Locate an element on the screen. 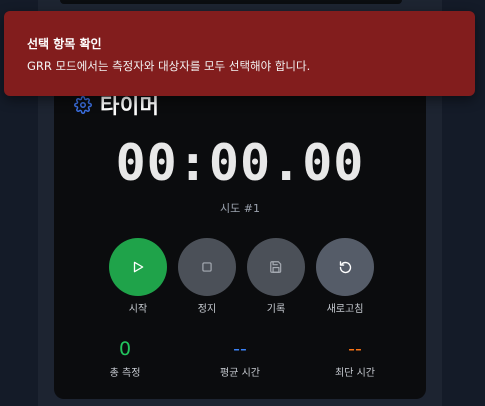  start-label: 시작 is located at coordinates (138, 309).